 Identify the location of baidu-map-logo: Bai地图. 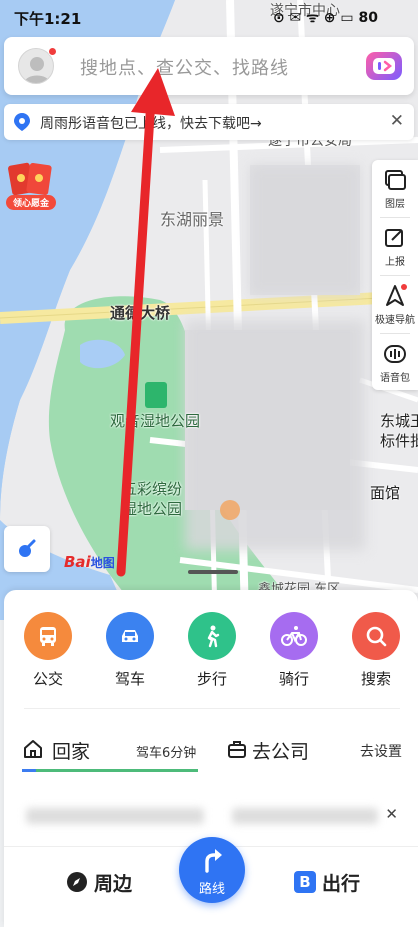
(89, 562).